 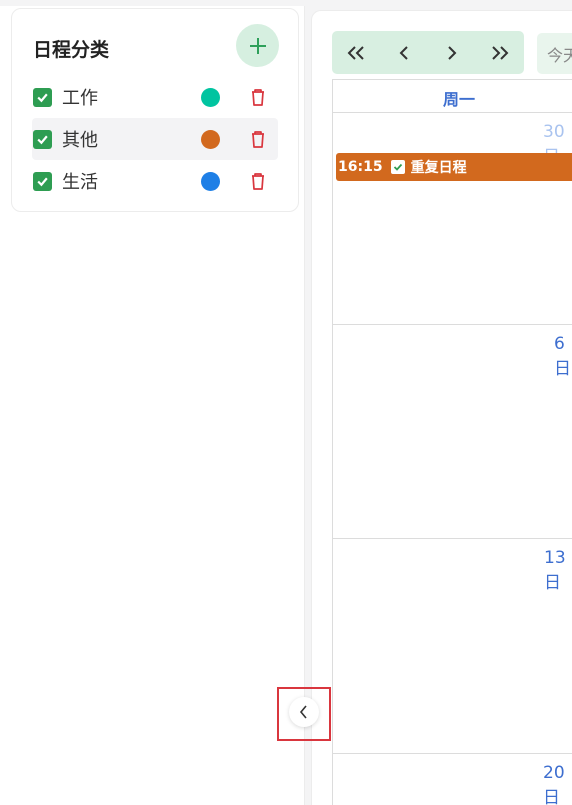 I want to click on today-button: 今天, so click(x=554, y=53).